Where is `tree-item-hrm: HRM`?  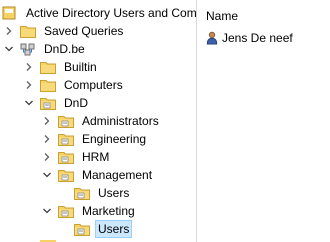
tree-item-hrm: HRM is located at coordinates (76, 157).